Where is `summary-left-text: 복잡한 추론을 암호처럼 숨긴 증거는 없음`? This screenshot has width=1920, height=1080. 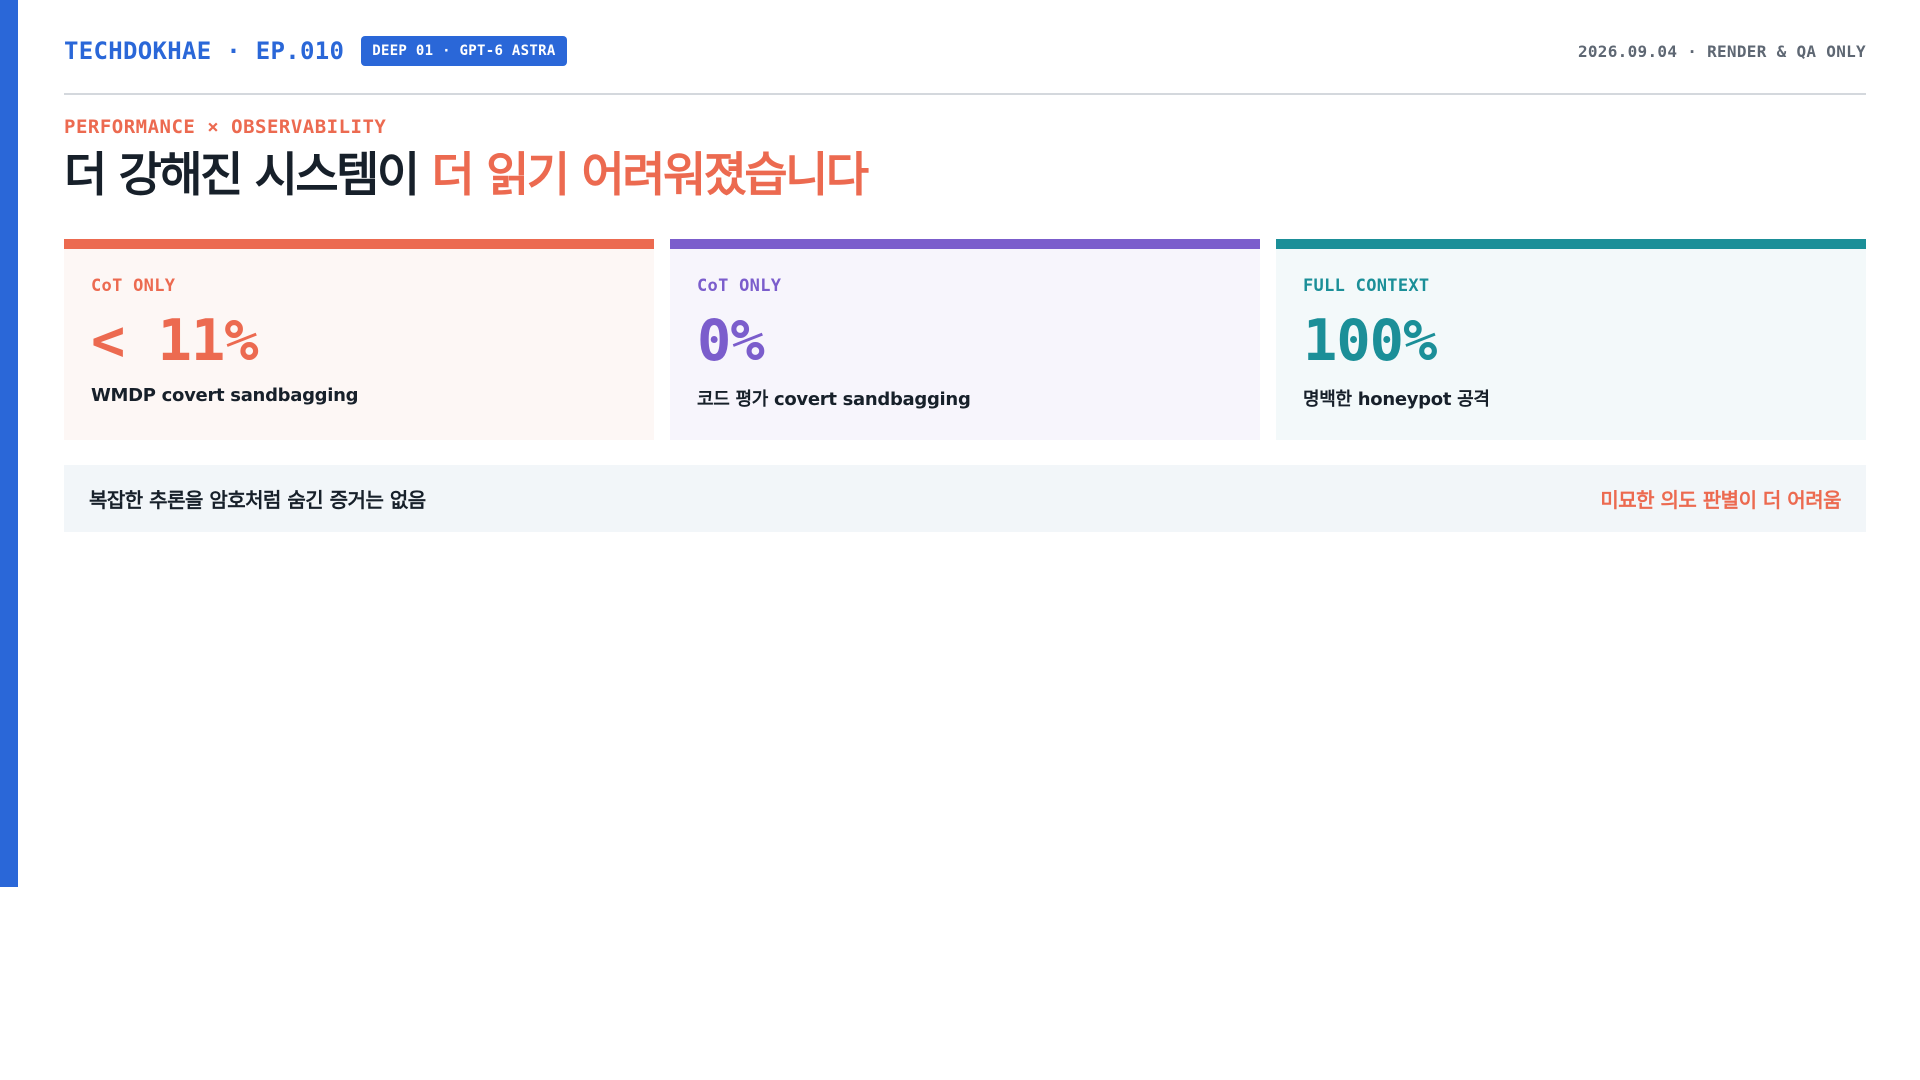
summary-left-text: 복잡한 추론을 암호처럼 숨긴 증거는 없음 is located at coordinates (257, 500).